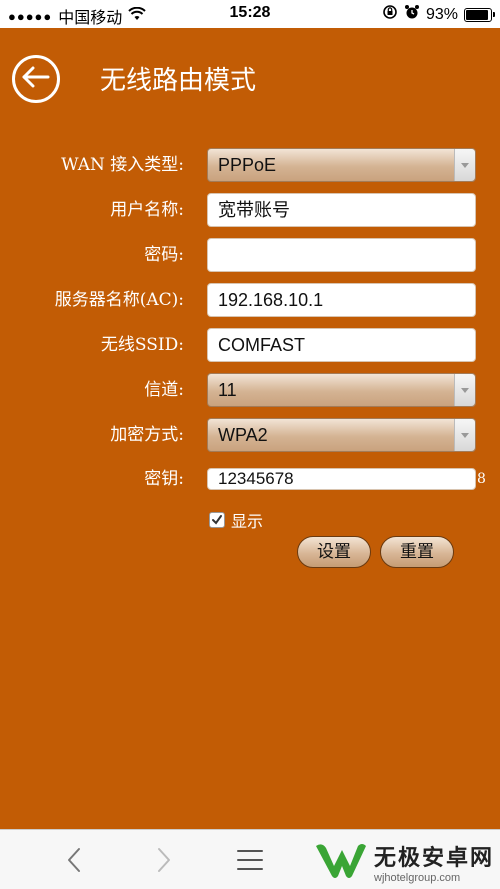 This screenshot has height=889, width=500. I want to click on server-name-label: 服务器名称(AC):, so click(119, 300).